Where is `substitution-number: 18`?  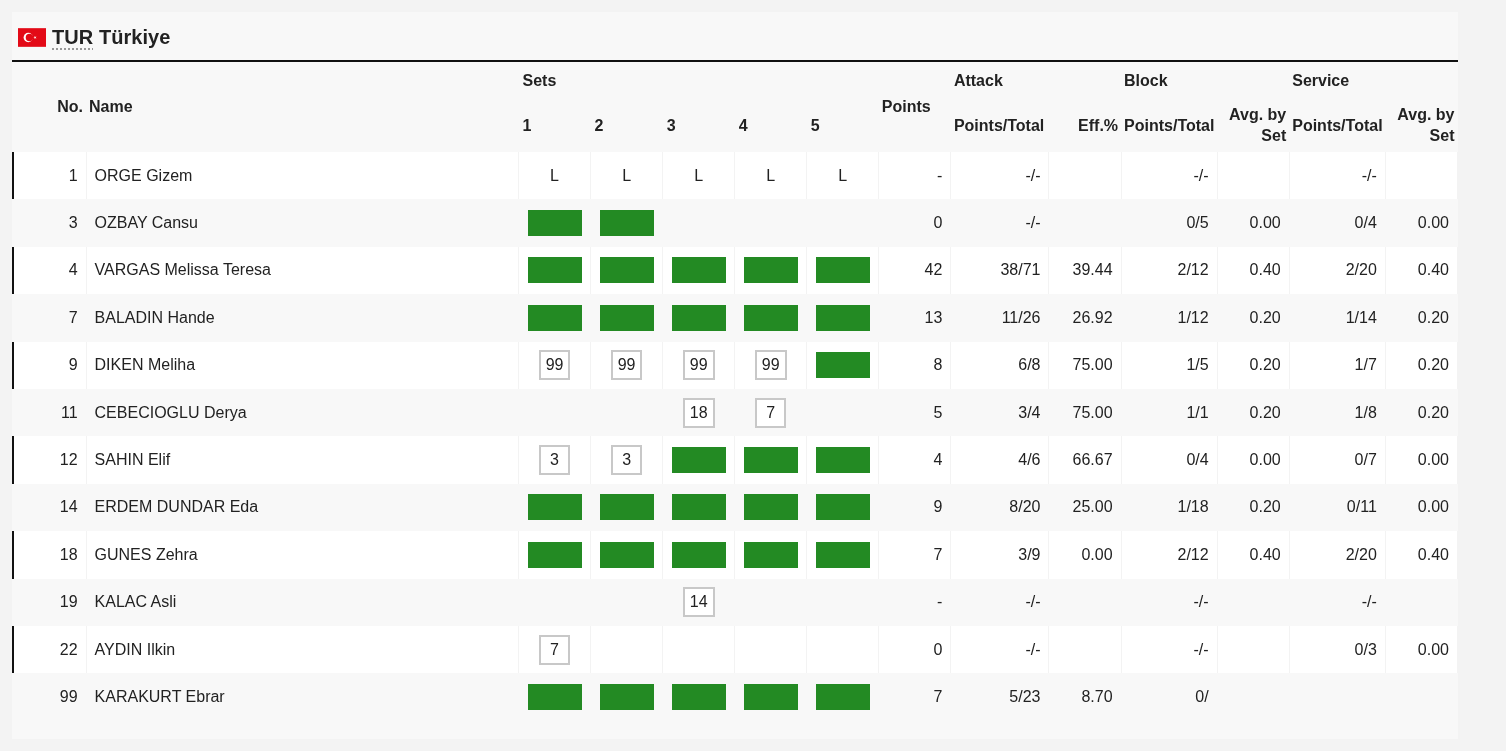 substitution-number: 18 is located at coordinates (698, 412).